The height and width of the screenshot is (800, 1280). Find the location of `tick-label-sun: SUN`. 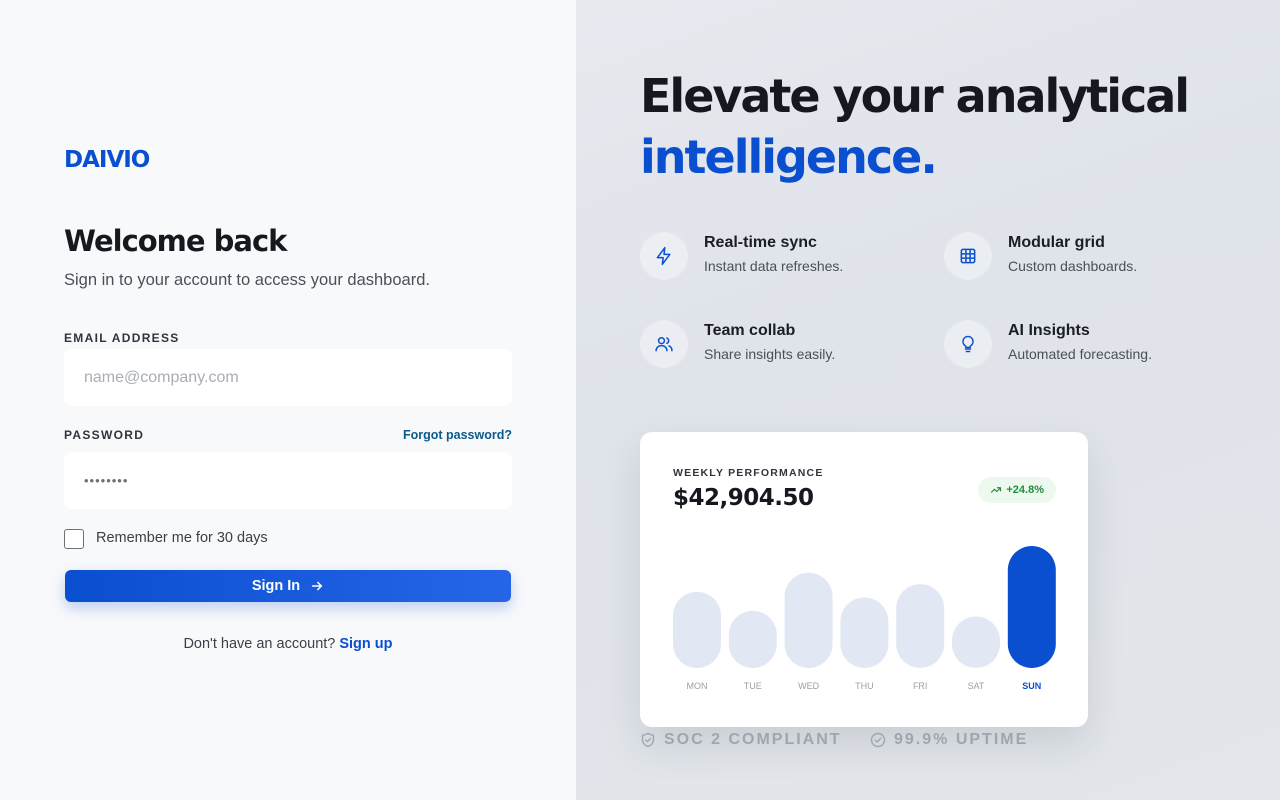

tick-label-sun: SUN is located at coordinates (1031, 686).